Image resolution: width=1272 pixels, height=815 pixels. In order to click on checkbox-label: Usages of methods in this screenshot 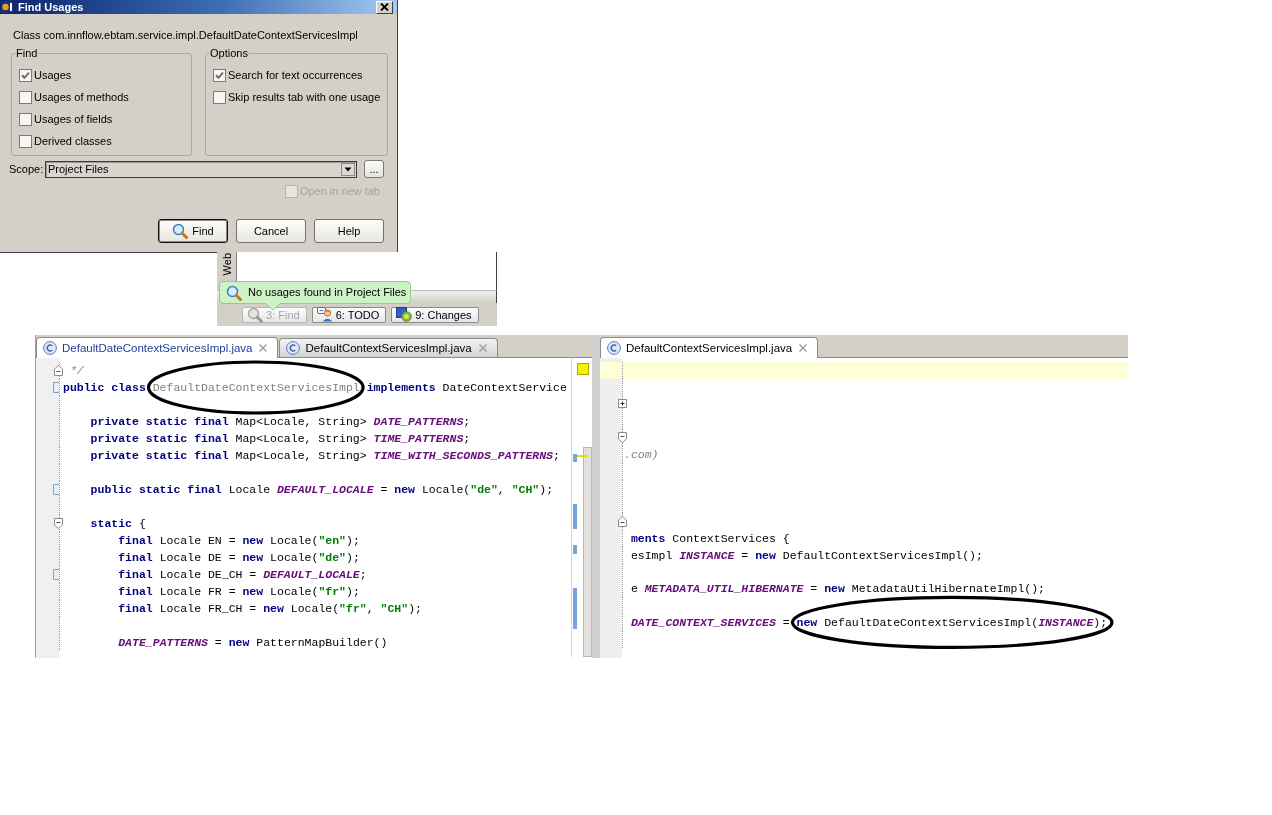, I will do `click(81, 97)`.